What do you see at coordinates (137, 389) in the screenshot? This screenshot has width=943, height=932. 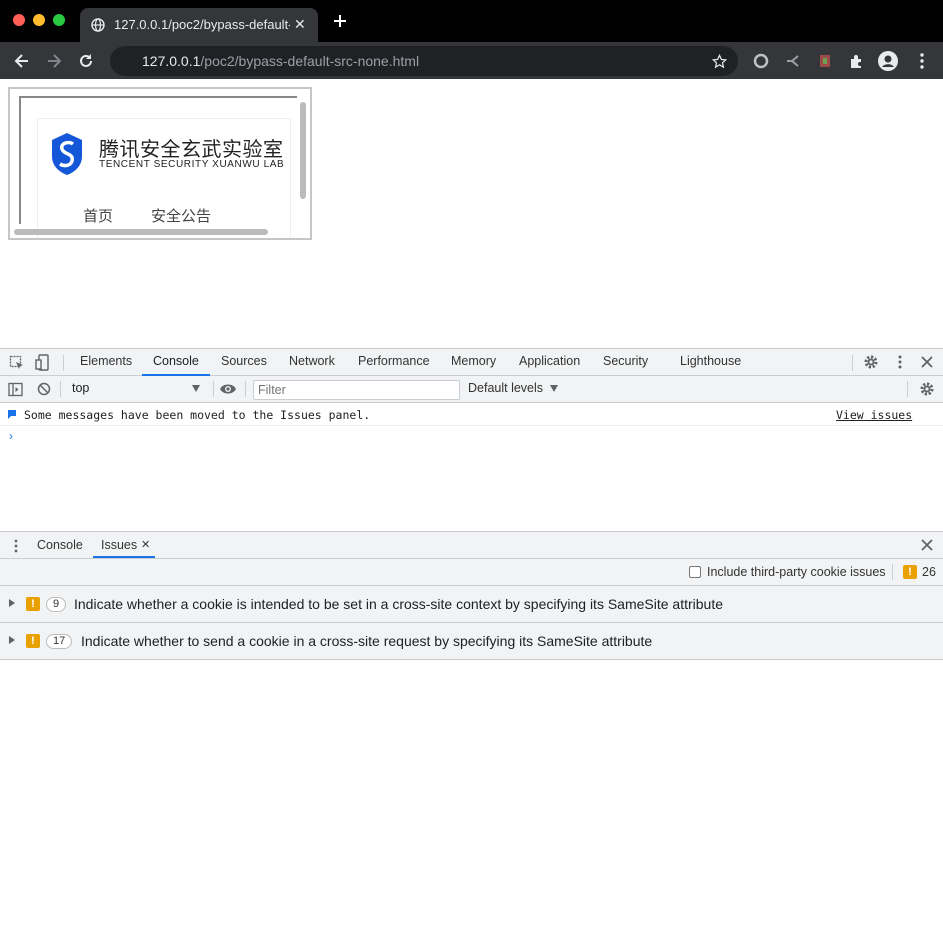 I see `context-selector: top` at bounding box center [137, 389].